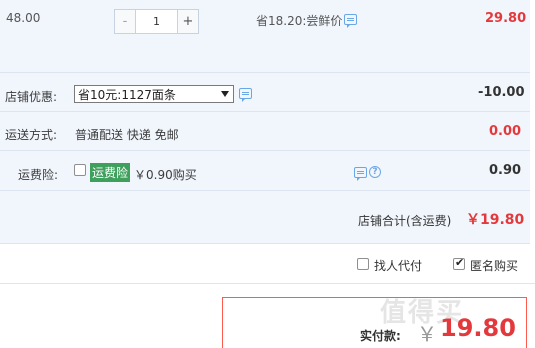  Describe the element at coordinates (38, 175) in the screenshot. I see `insurance-label: 运费险:` at that location.